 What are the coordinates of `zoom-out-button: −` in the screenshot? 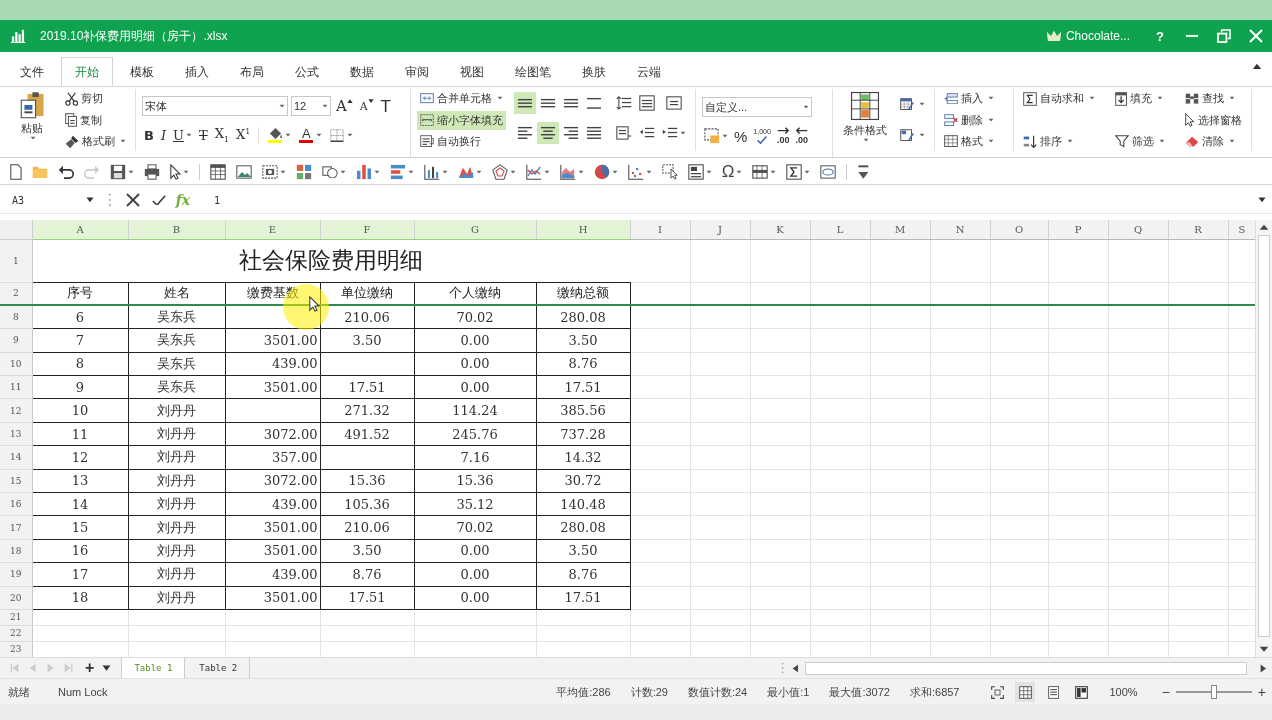 It's located at (1165, 692).